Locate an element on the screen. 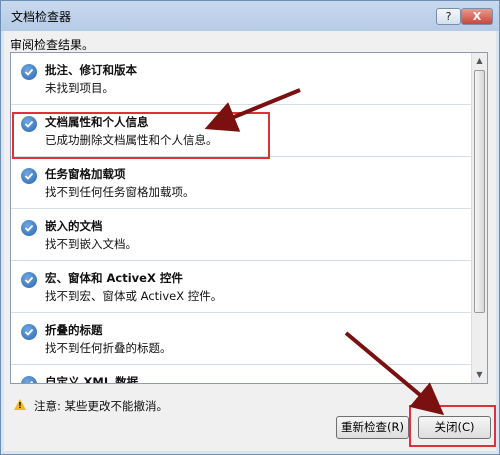  reinspect-button: 重新检查(R) is located at coordinates (372, 427).